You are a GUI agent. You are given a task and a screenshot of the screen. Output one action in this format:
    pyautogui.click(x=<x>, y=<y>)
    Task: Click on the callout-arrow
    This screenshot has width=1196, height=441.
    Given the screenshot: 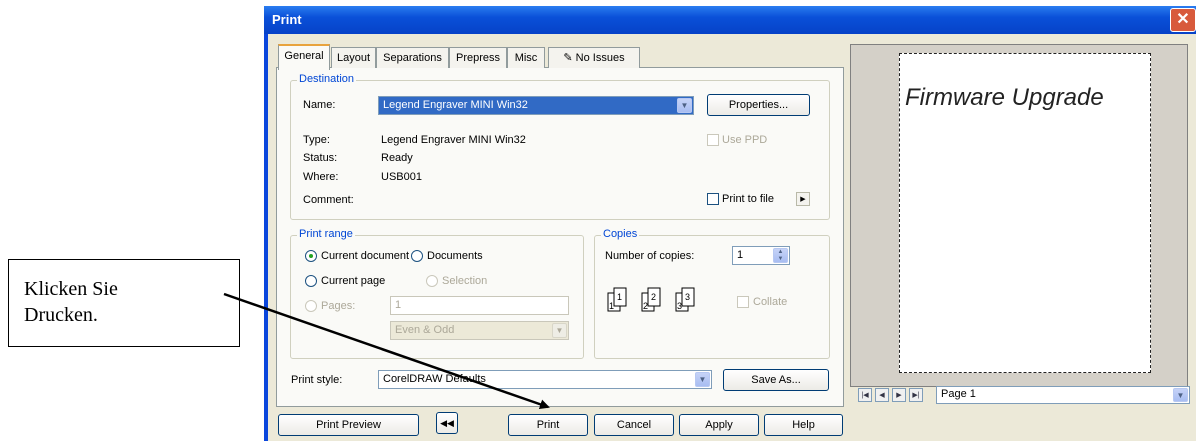 What is the action you would take?
    pyautogui.click(x=386, y=351)
    